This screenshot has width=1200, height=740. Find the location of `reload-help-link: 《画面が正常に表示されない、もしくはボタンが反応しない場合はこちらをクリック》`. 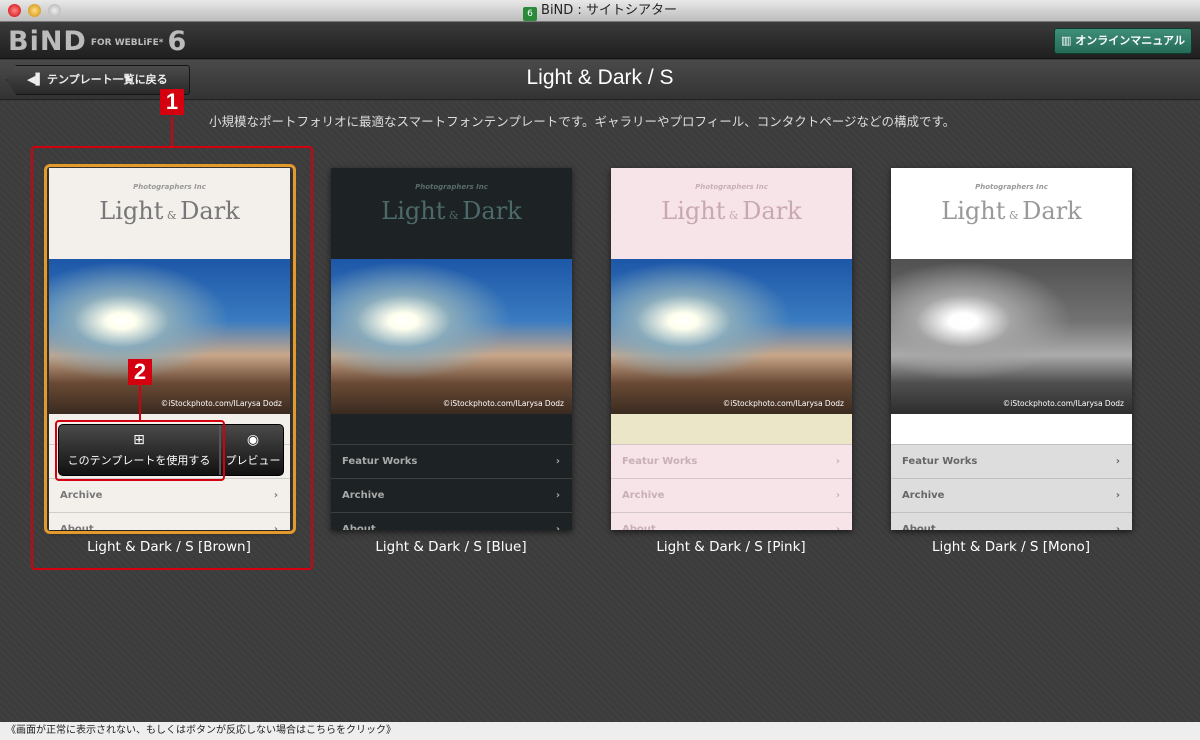

reload-help-link: 《画面が正常に表示されない、もしくはボタンが反応しない場合はこちらをクリック》 is located at coordinates (600, 731).